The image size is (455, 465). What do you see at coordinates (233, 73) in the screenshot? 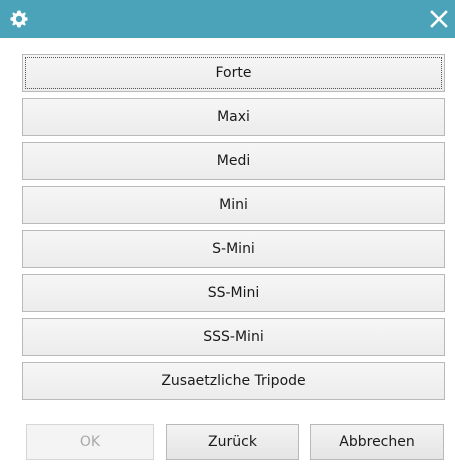
I see `option-button-forte: Forte` at bounding box center [233, 73].